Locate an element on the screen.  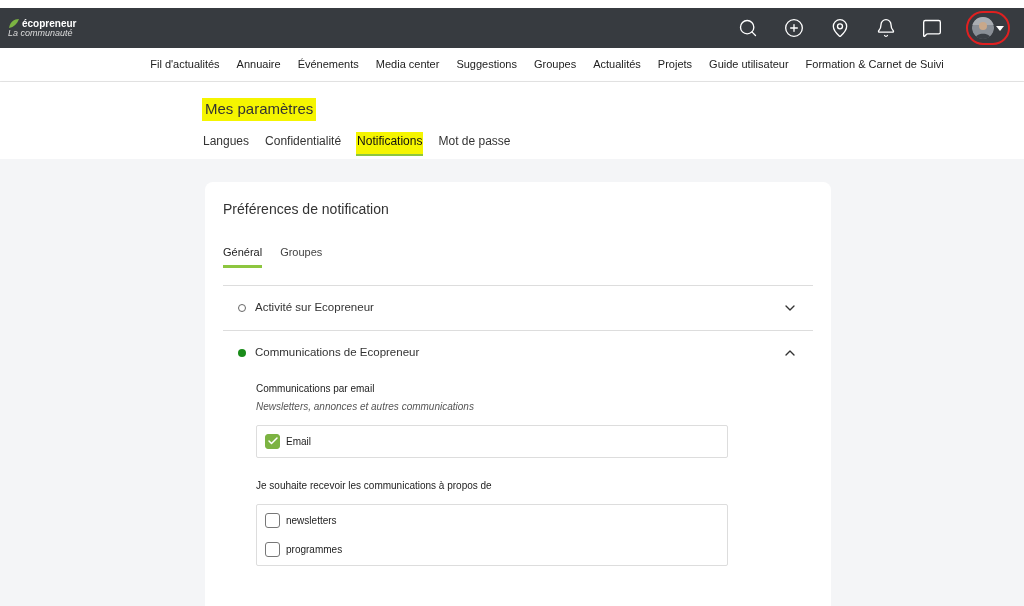
nav-link: Media center is located at coordinates (407, 64).